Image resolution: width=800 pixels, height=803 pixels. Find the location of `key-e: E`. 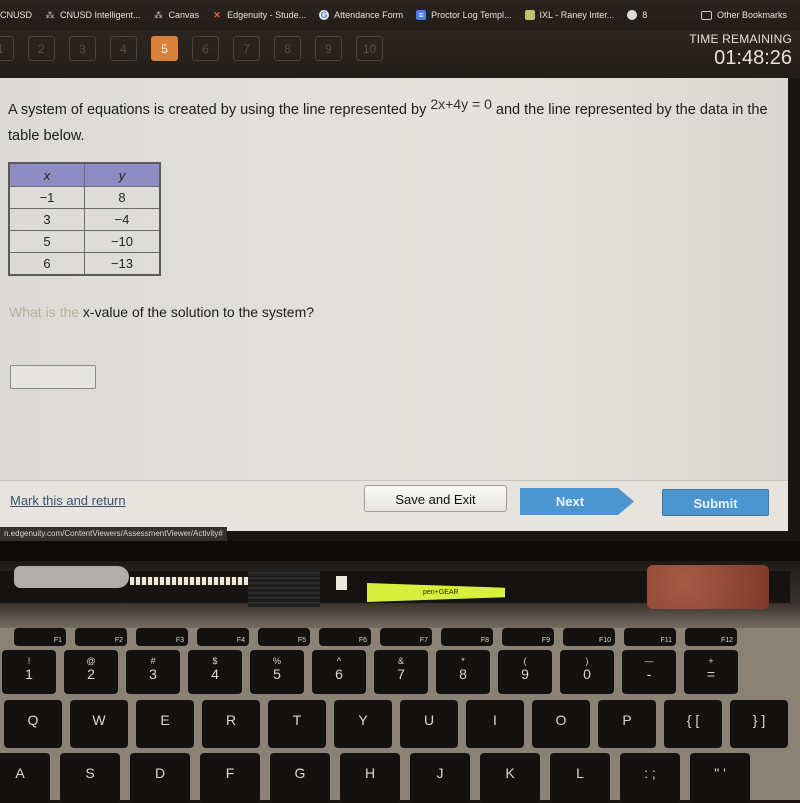

key-e: E is located at coordinates (165, 724).